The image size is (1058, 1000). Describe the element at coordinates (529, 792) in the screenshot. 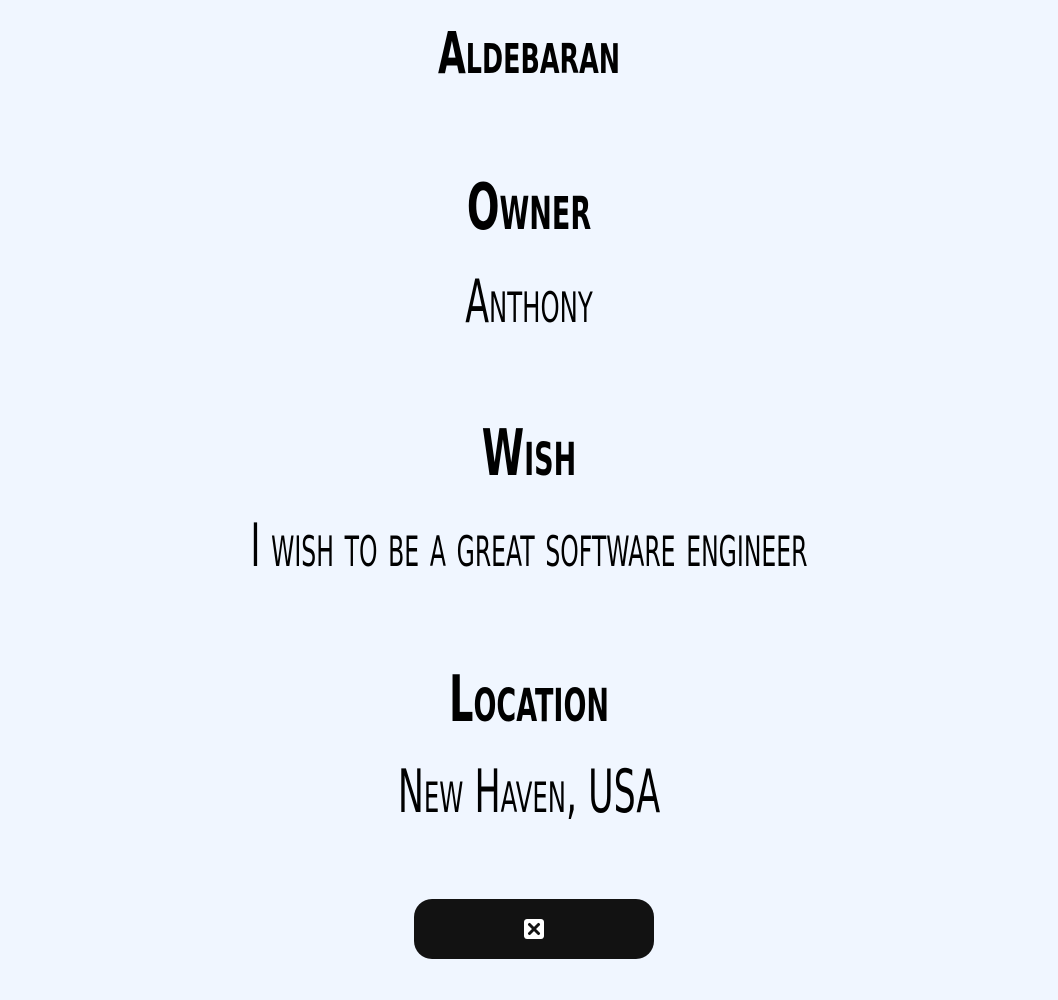

I see `location-value: New Haven, USA` at that location.